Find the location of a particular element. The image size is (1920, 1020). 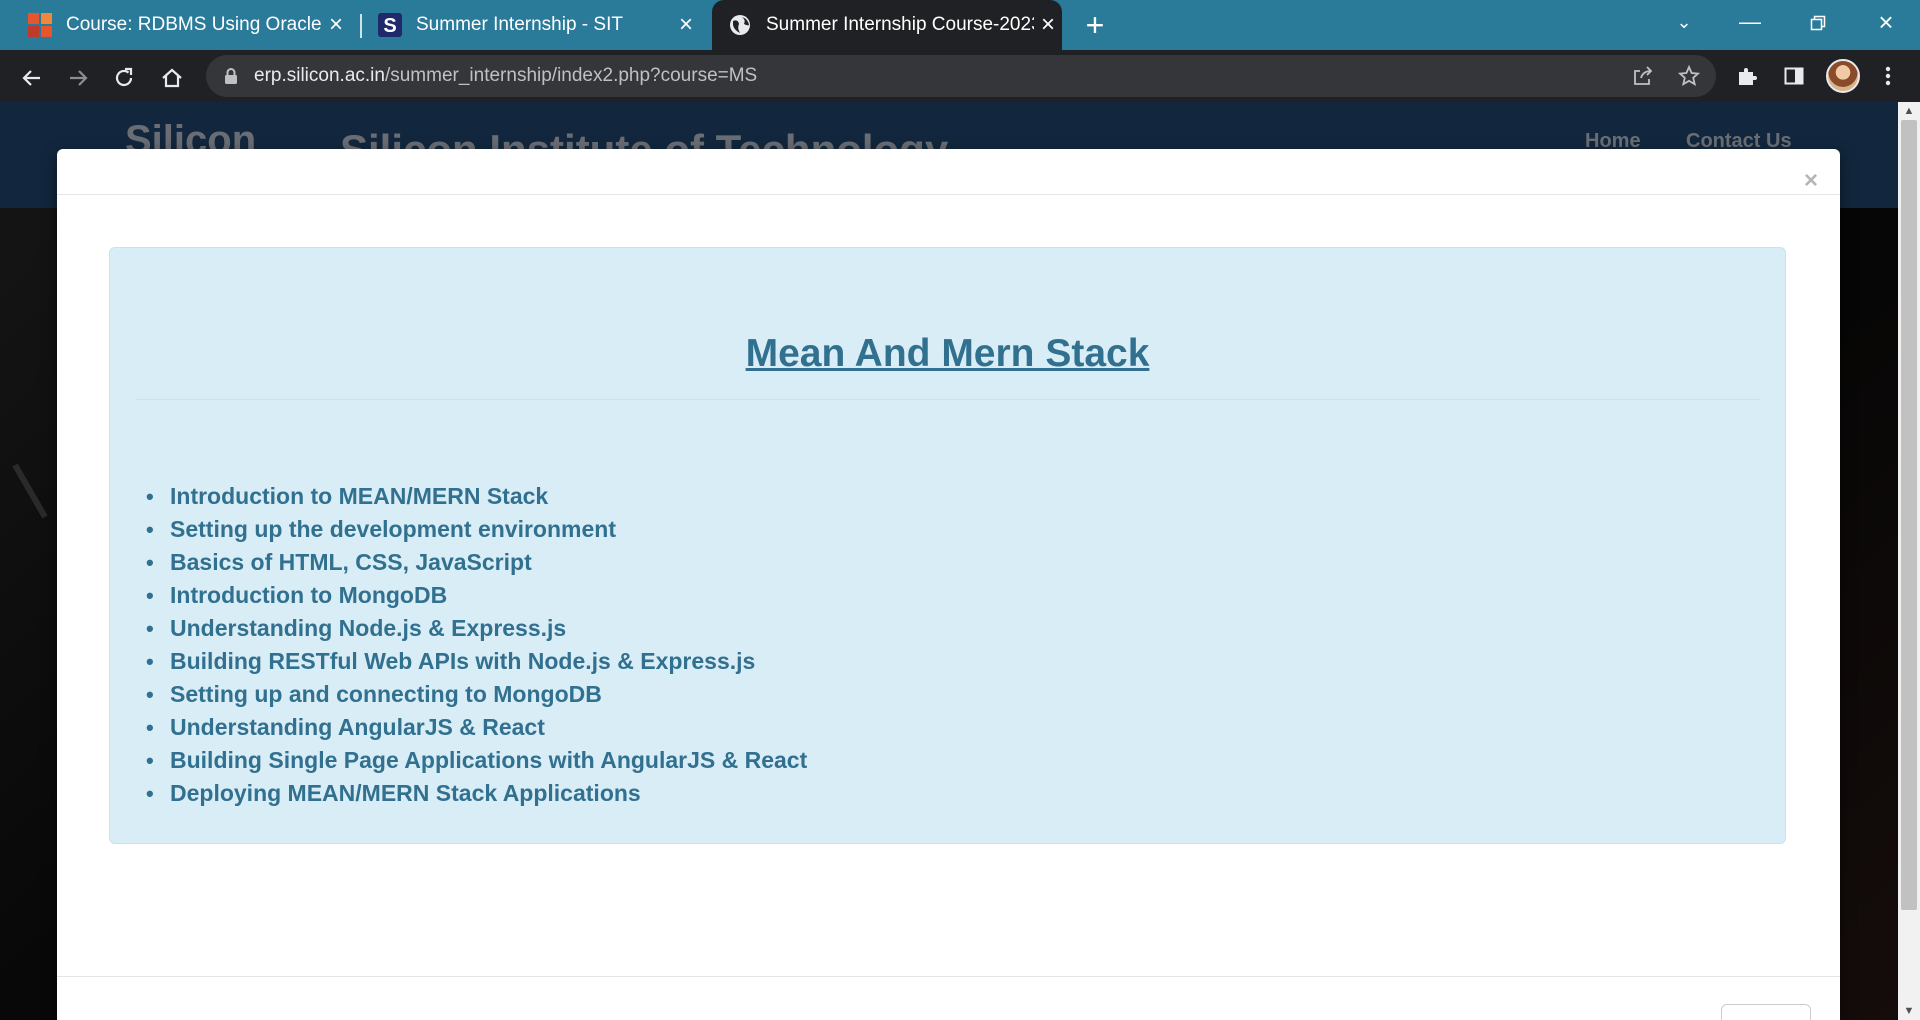

divider is located at coordinates (948, 399).